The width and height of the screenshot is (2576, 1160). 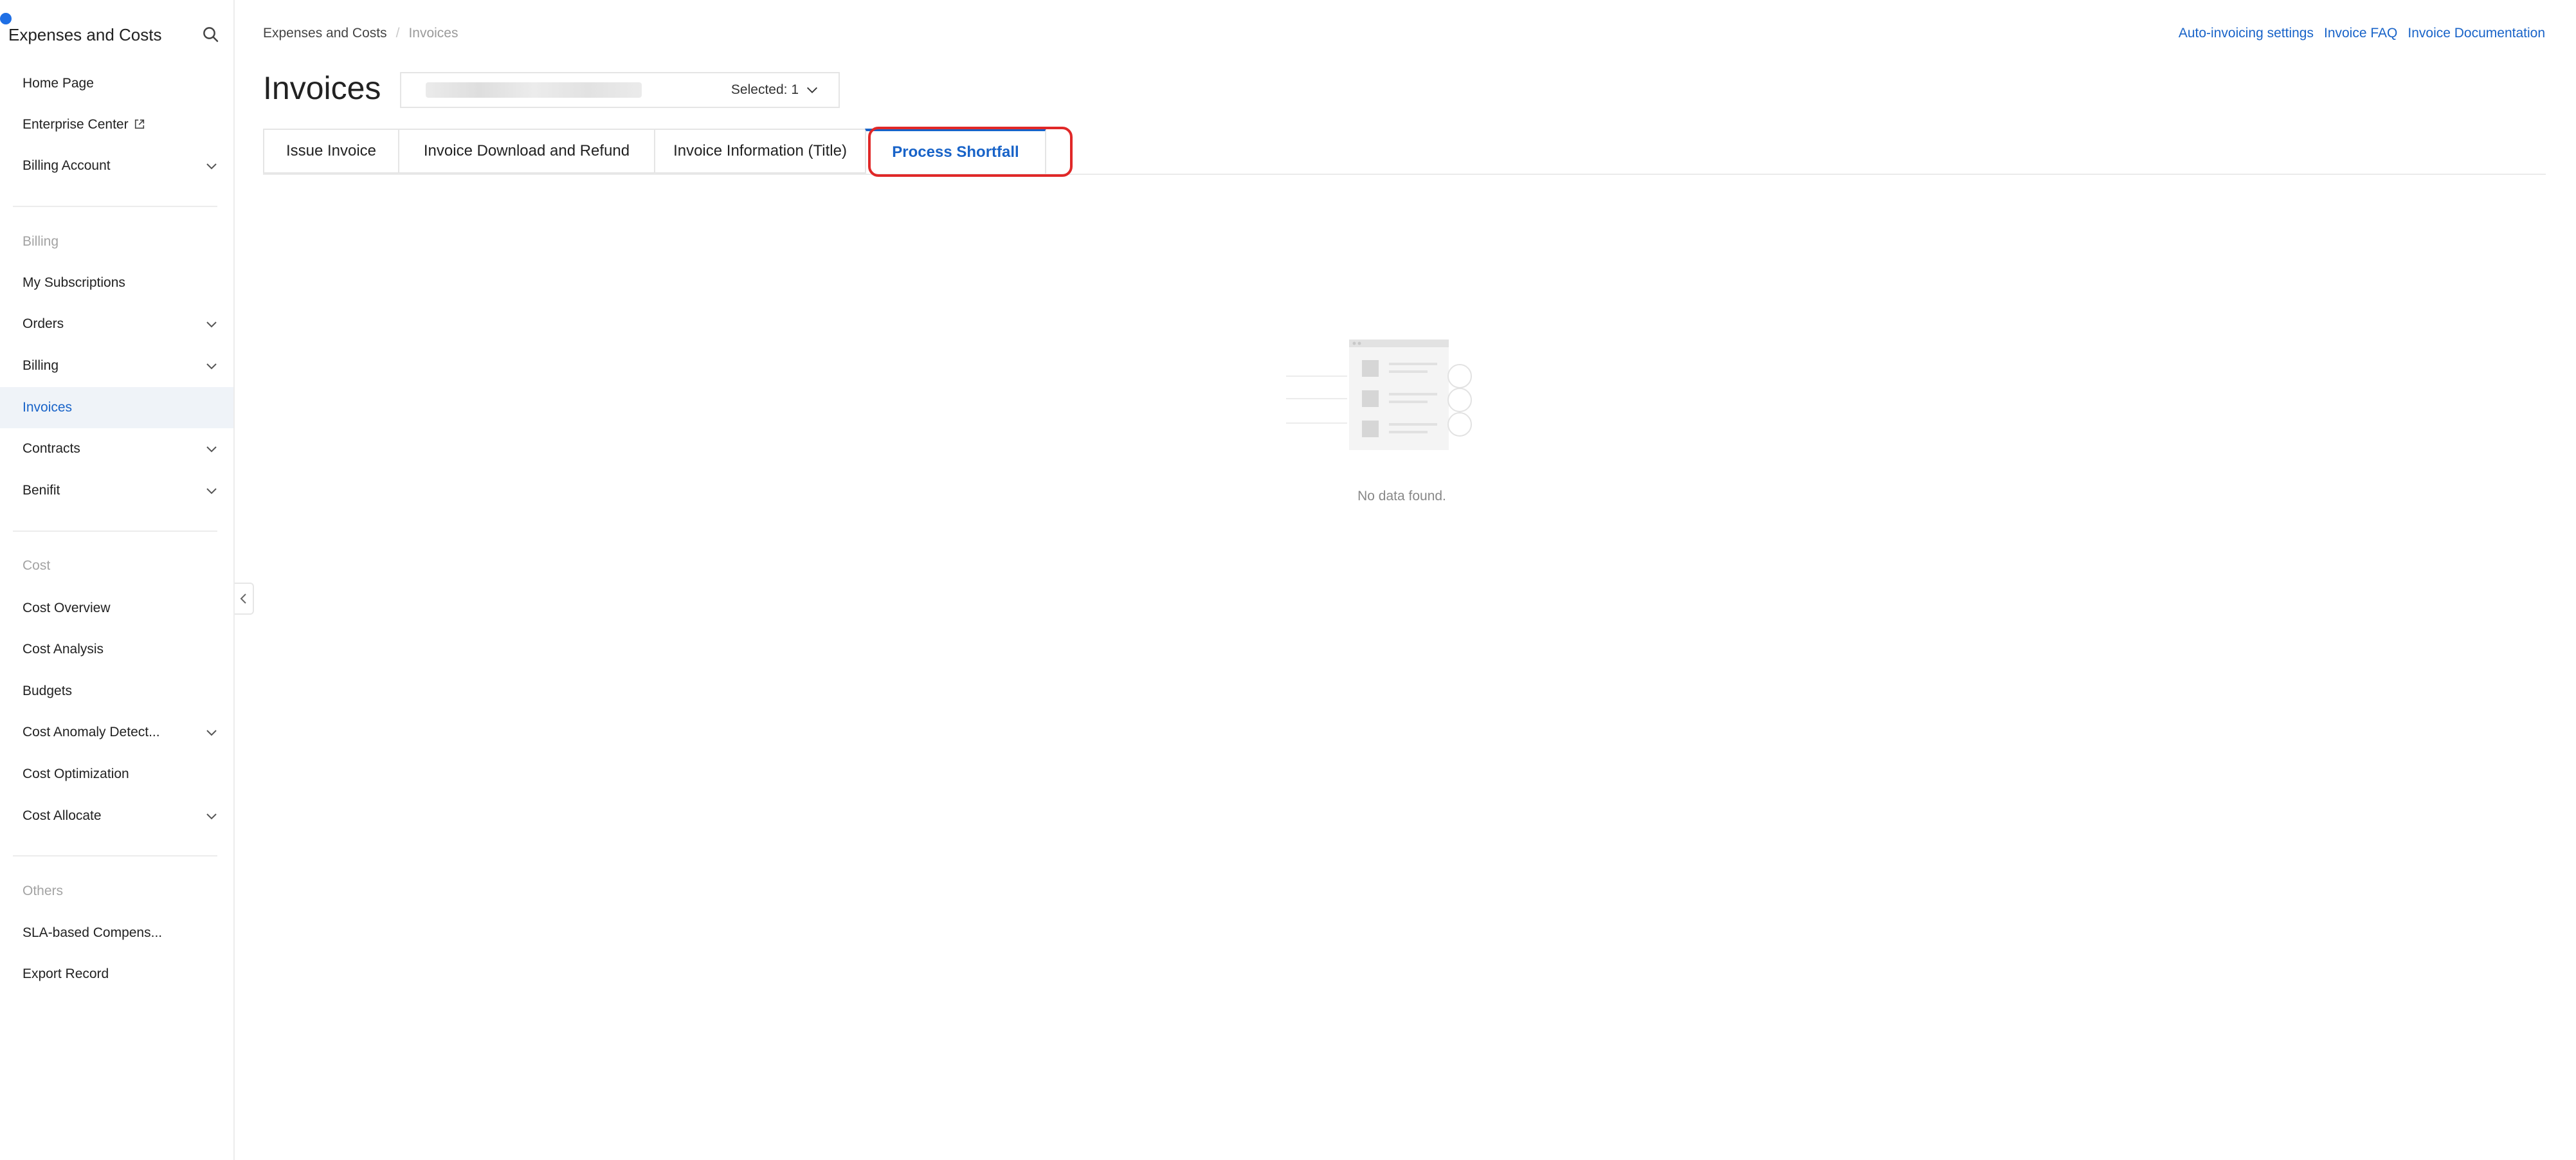 I want to click on sidebar-item-label: Orders, so click(x=43, y=324).